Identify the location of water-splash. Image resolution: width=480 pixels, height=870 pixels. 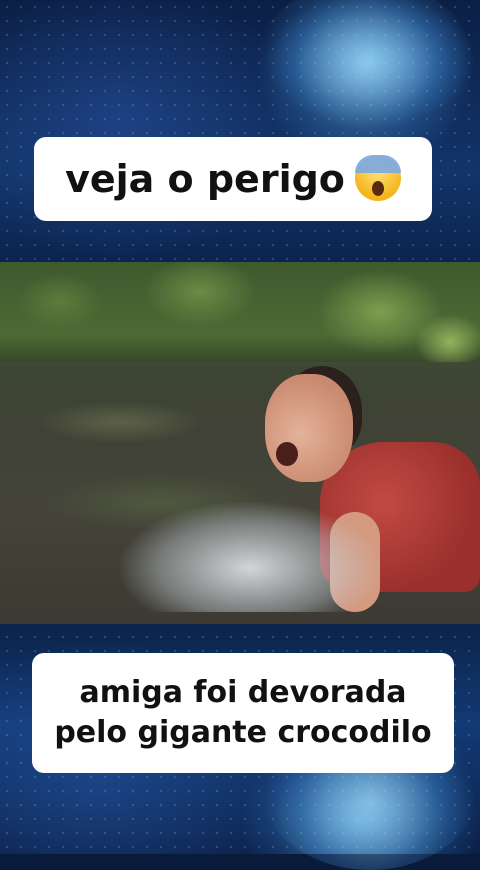
(250, 557).